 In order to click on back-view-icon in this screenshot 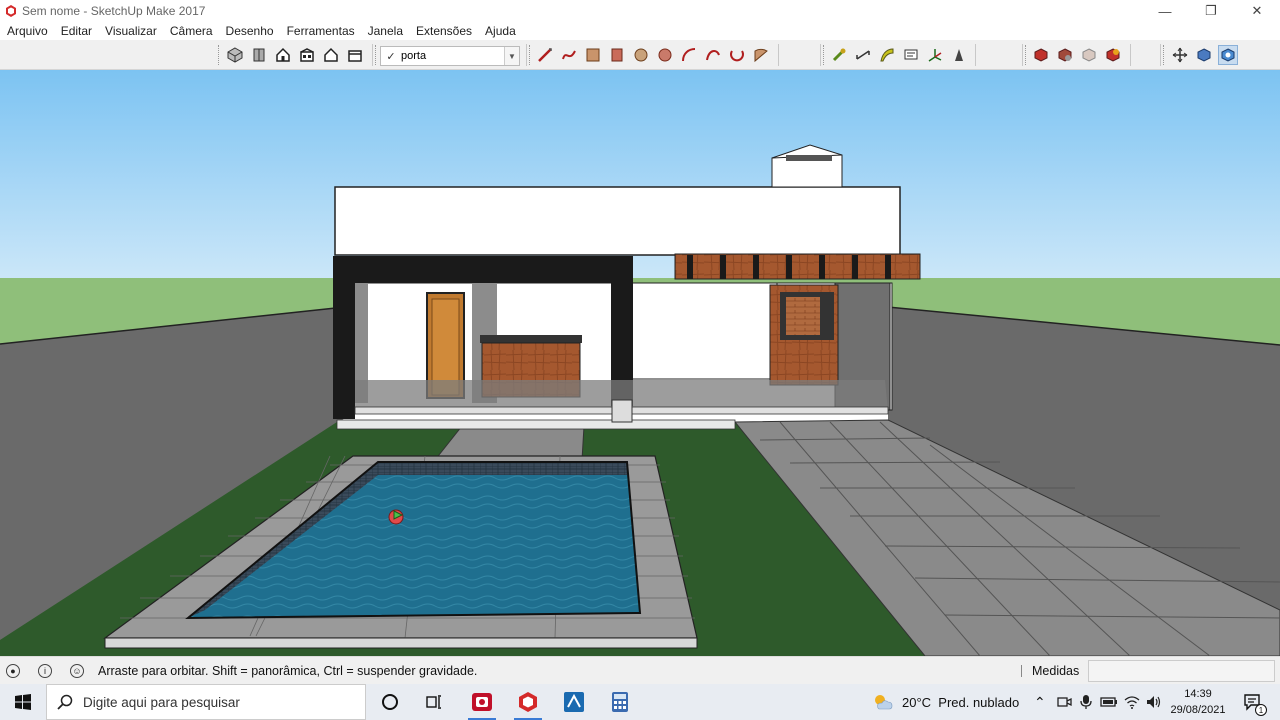, I will do `click(331, 55)`.